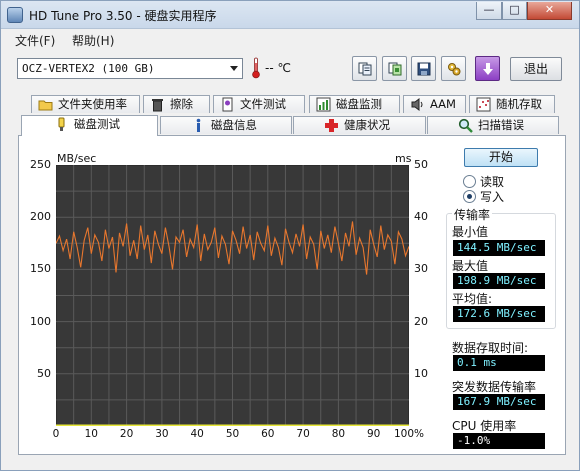  Describe the element at coordinates (472, 214) in the screenshot. I see `transfer-rate-title: 传输率` at that location.